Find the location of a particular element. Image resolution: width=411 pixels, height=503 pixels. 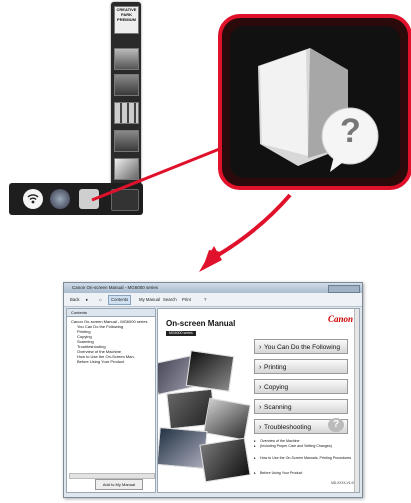

book-icon is located at coordinates (318, 110).